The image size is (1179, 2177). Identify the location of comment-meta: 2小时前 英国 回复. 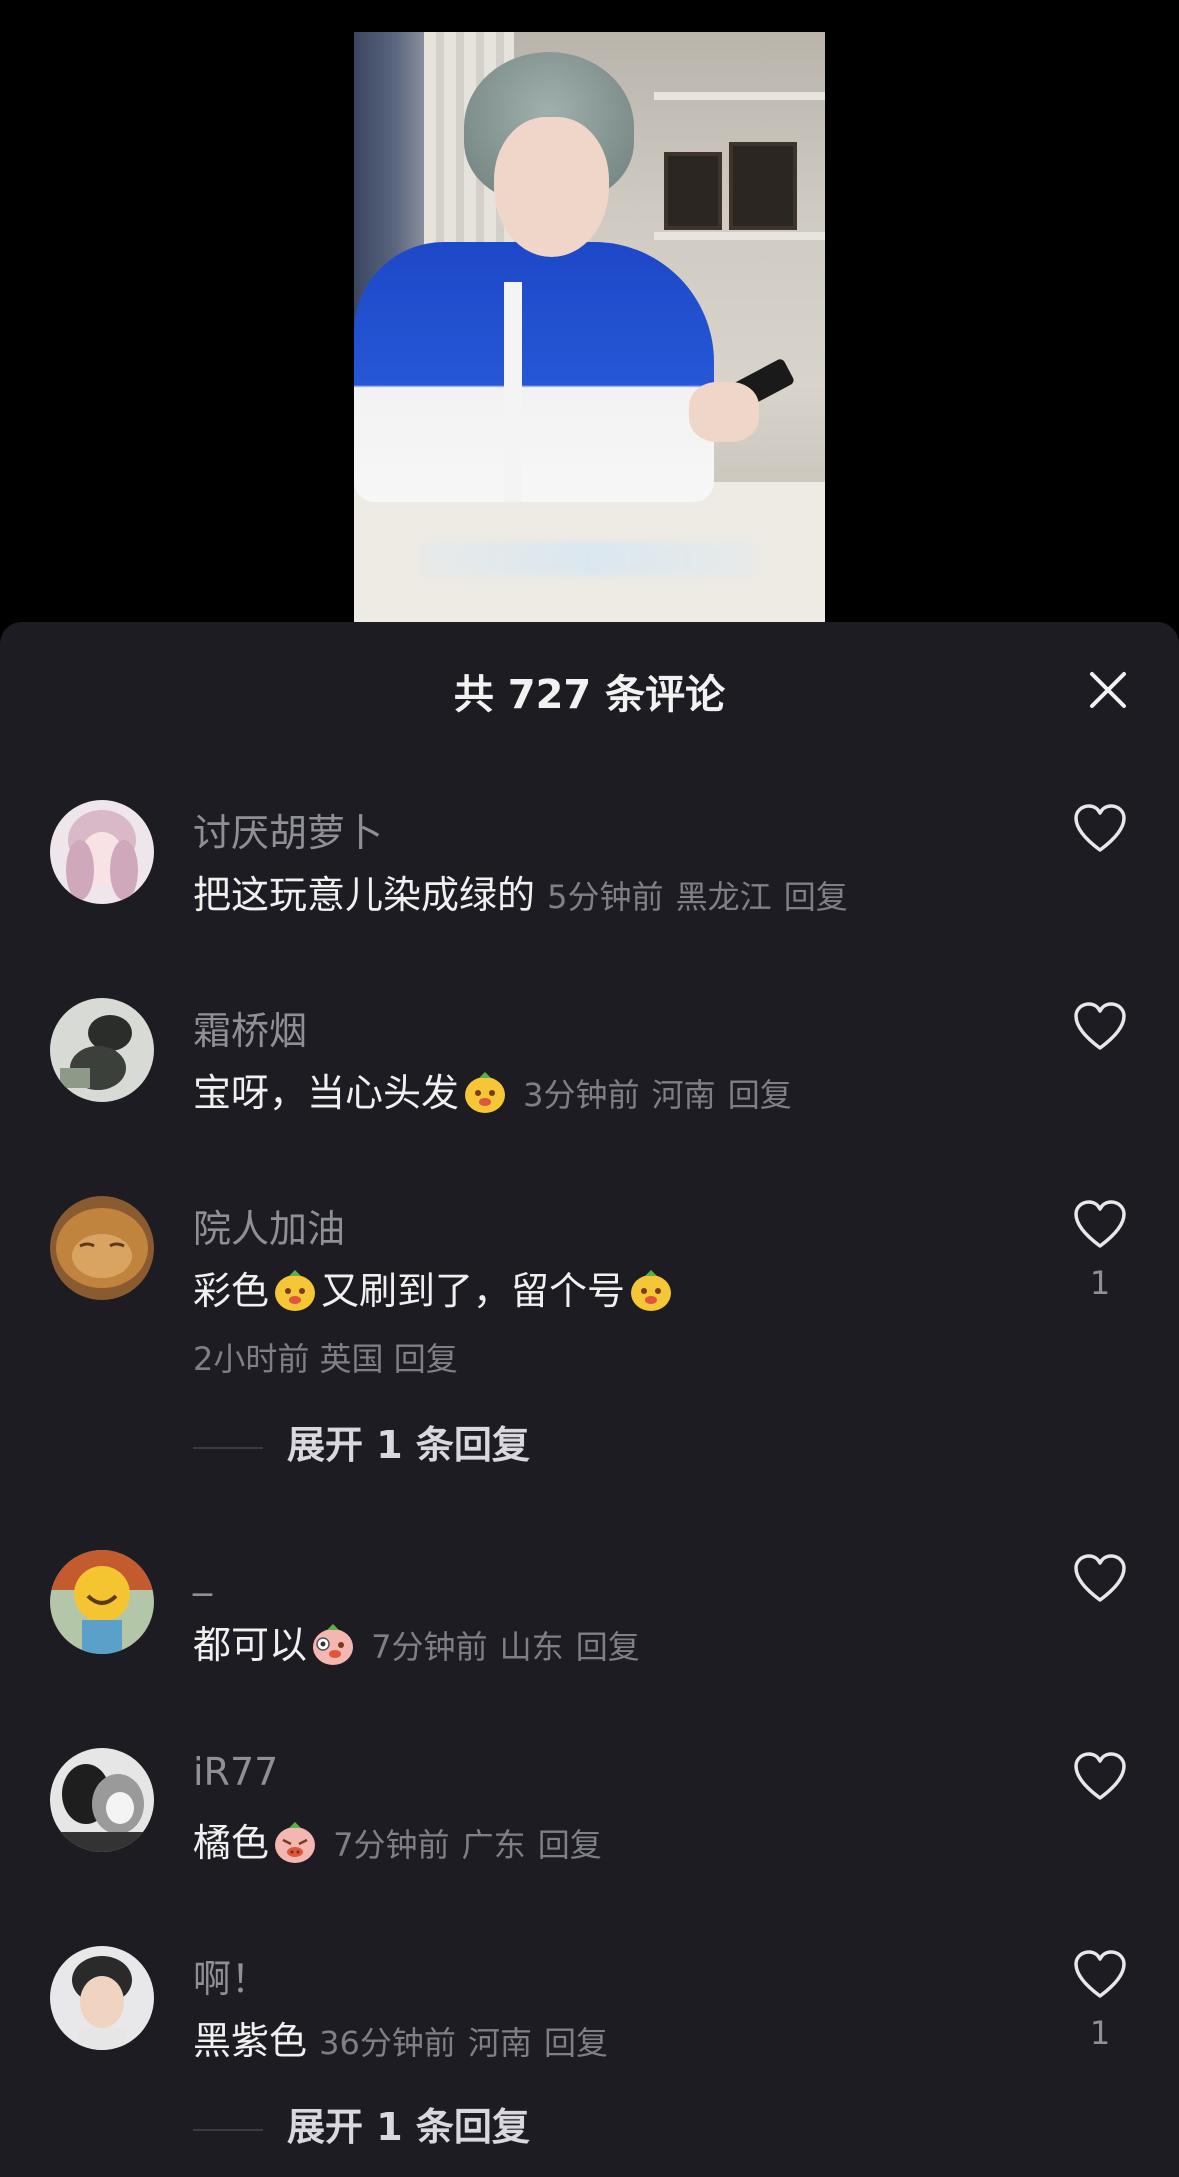
(325, 1357).